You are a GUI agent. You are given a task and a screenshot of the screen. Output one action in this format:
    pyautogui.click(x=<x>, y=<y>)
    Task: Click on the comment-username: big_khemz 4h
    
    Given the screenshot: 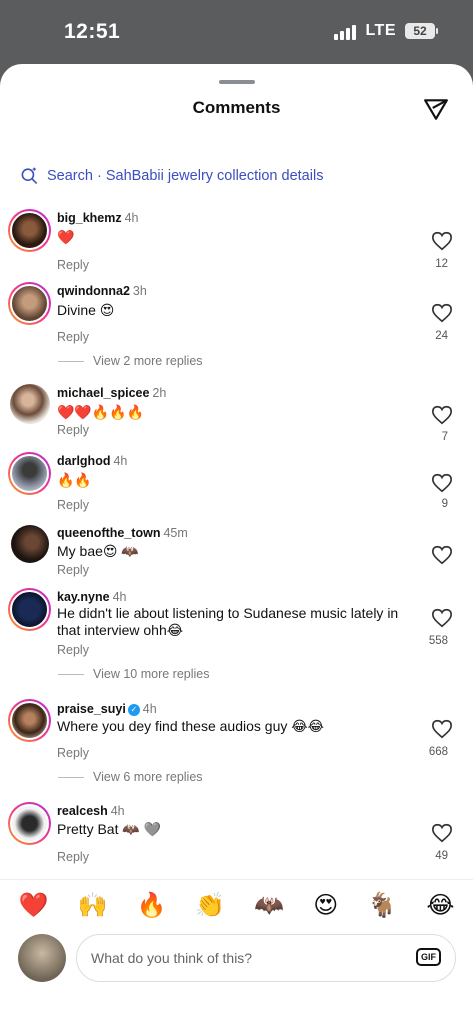 What is the action you would take?
    pyautogui.click(x=98, y=218)
    